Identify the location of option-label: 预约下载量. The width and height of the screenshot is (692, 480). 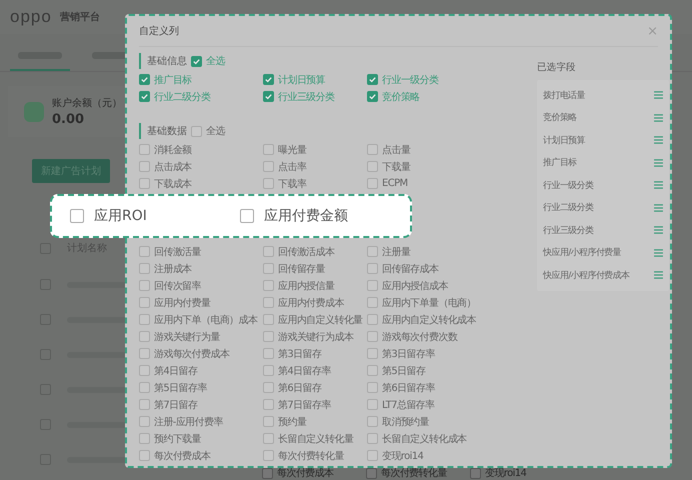
(178, 439).